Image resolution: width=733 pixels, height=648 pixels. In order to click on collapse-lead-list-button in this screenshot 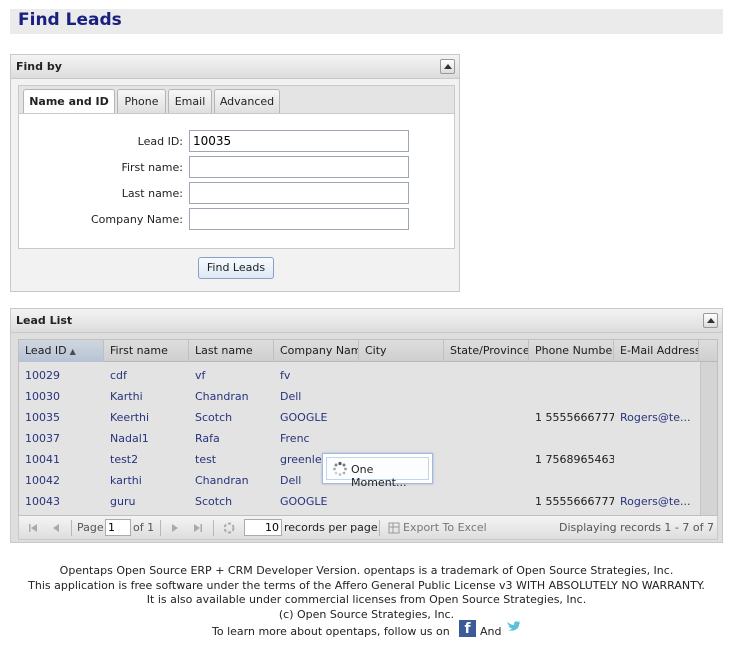, I will do `click(710, 320)`.